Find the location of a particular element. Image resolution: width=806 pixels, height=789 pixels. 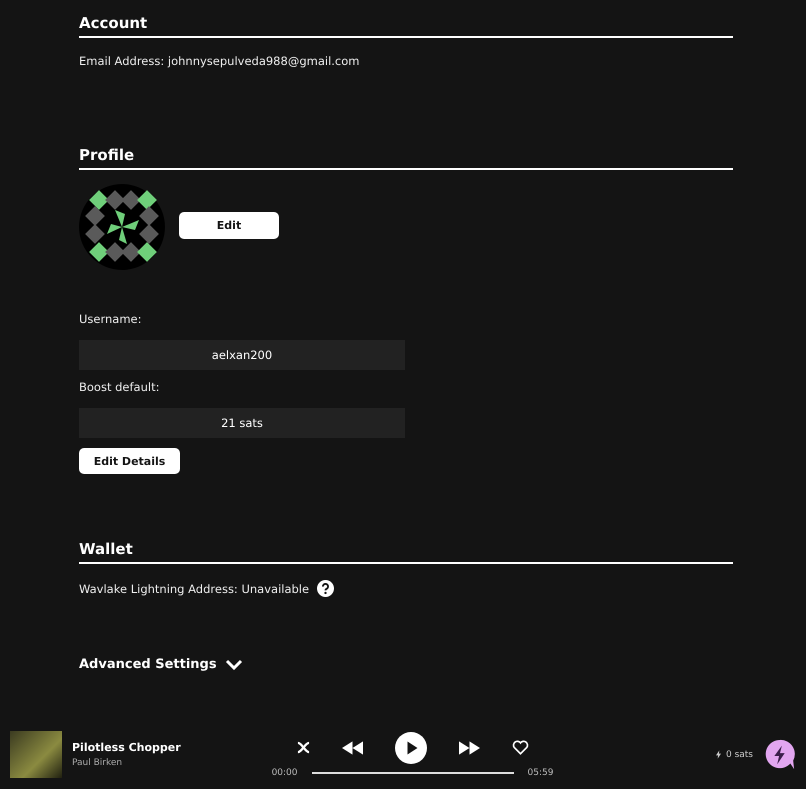

artist-name: Paul Birken is located at coordinates (98, 763).